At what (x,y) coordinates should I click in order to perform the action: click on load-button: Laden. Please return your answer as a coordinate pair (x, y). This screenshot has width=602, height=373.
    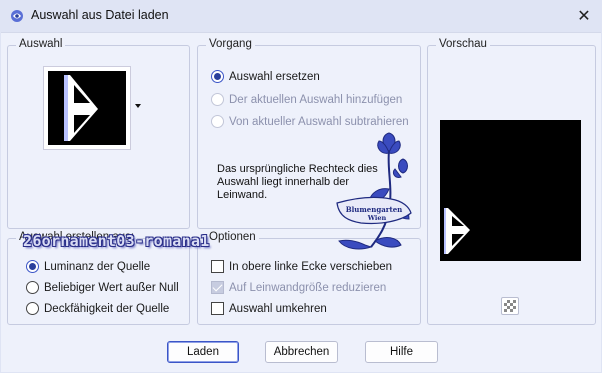
    Looking at the image, I should click on (203, 352).